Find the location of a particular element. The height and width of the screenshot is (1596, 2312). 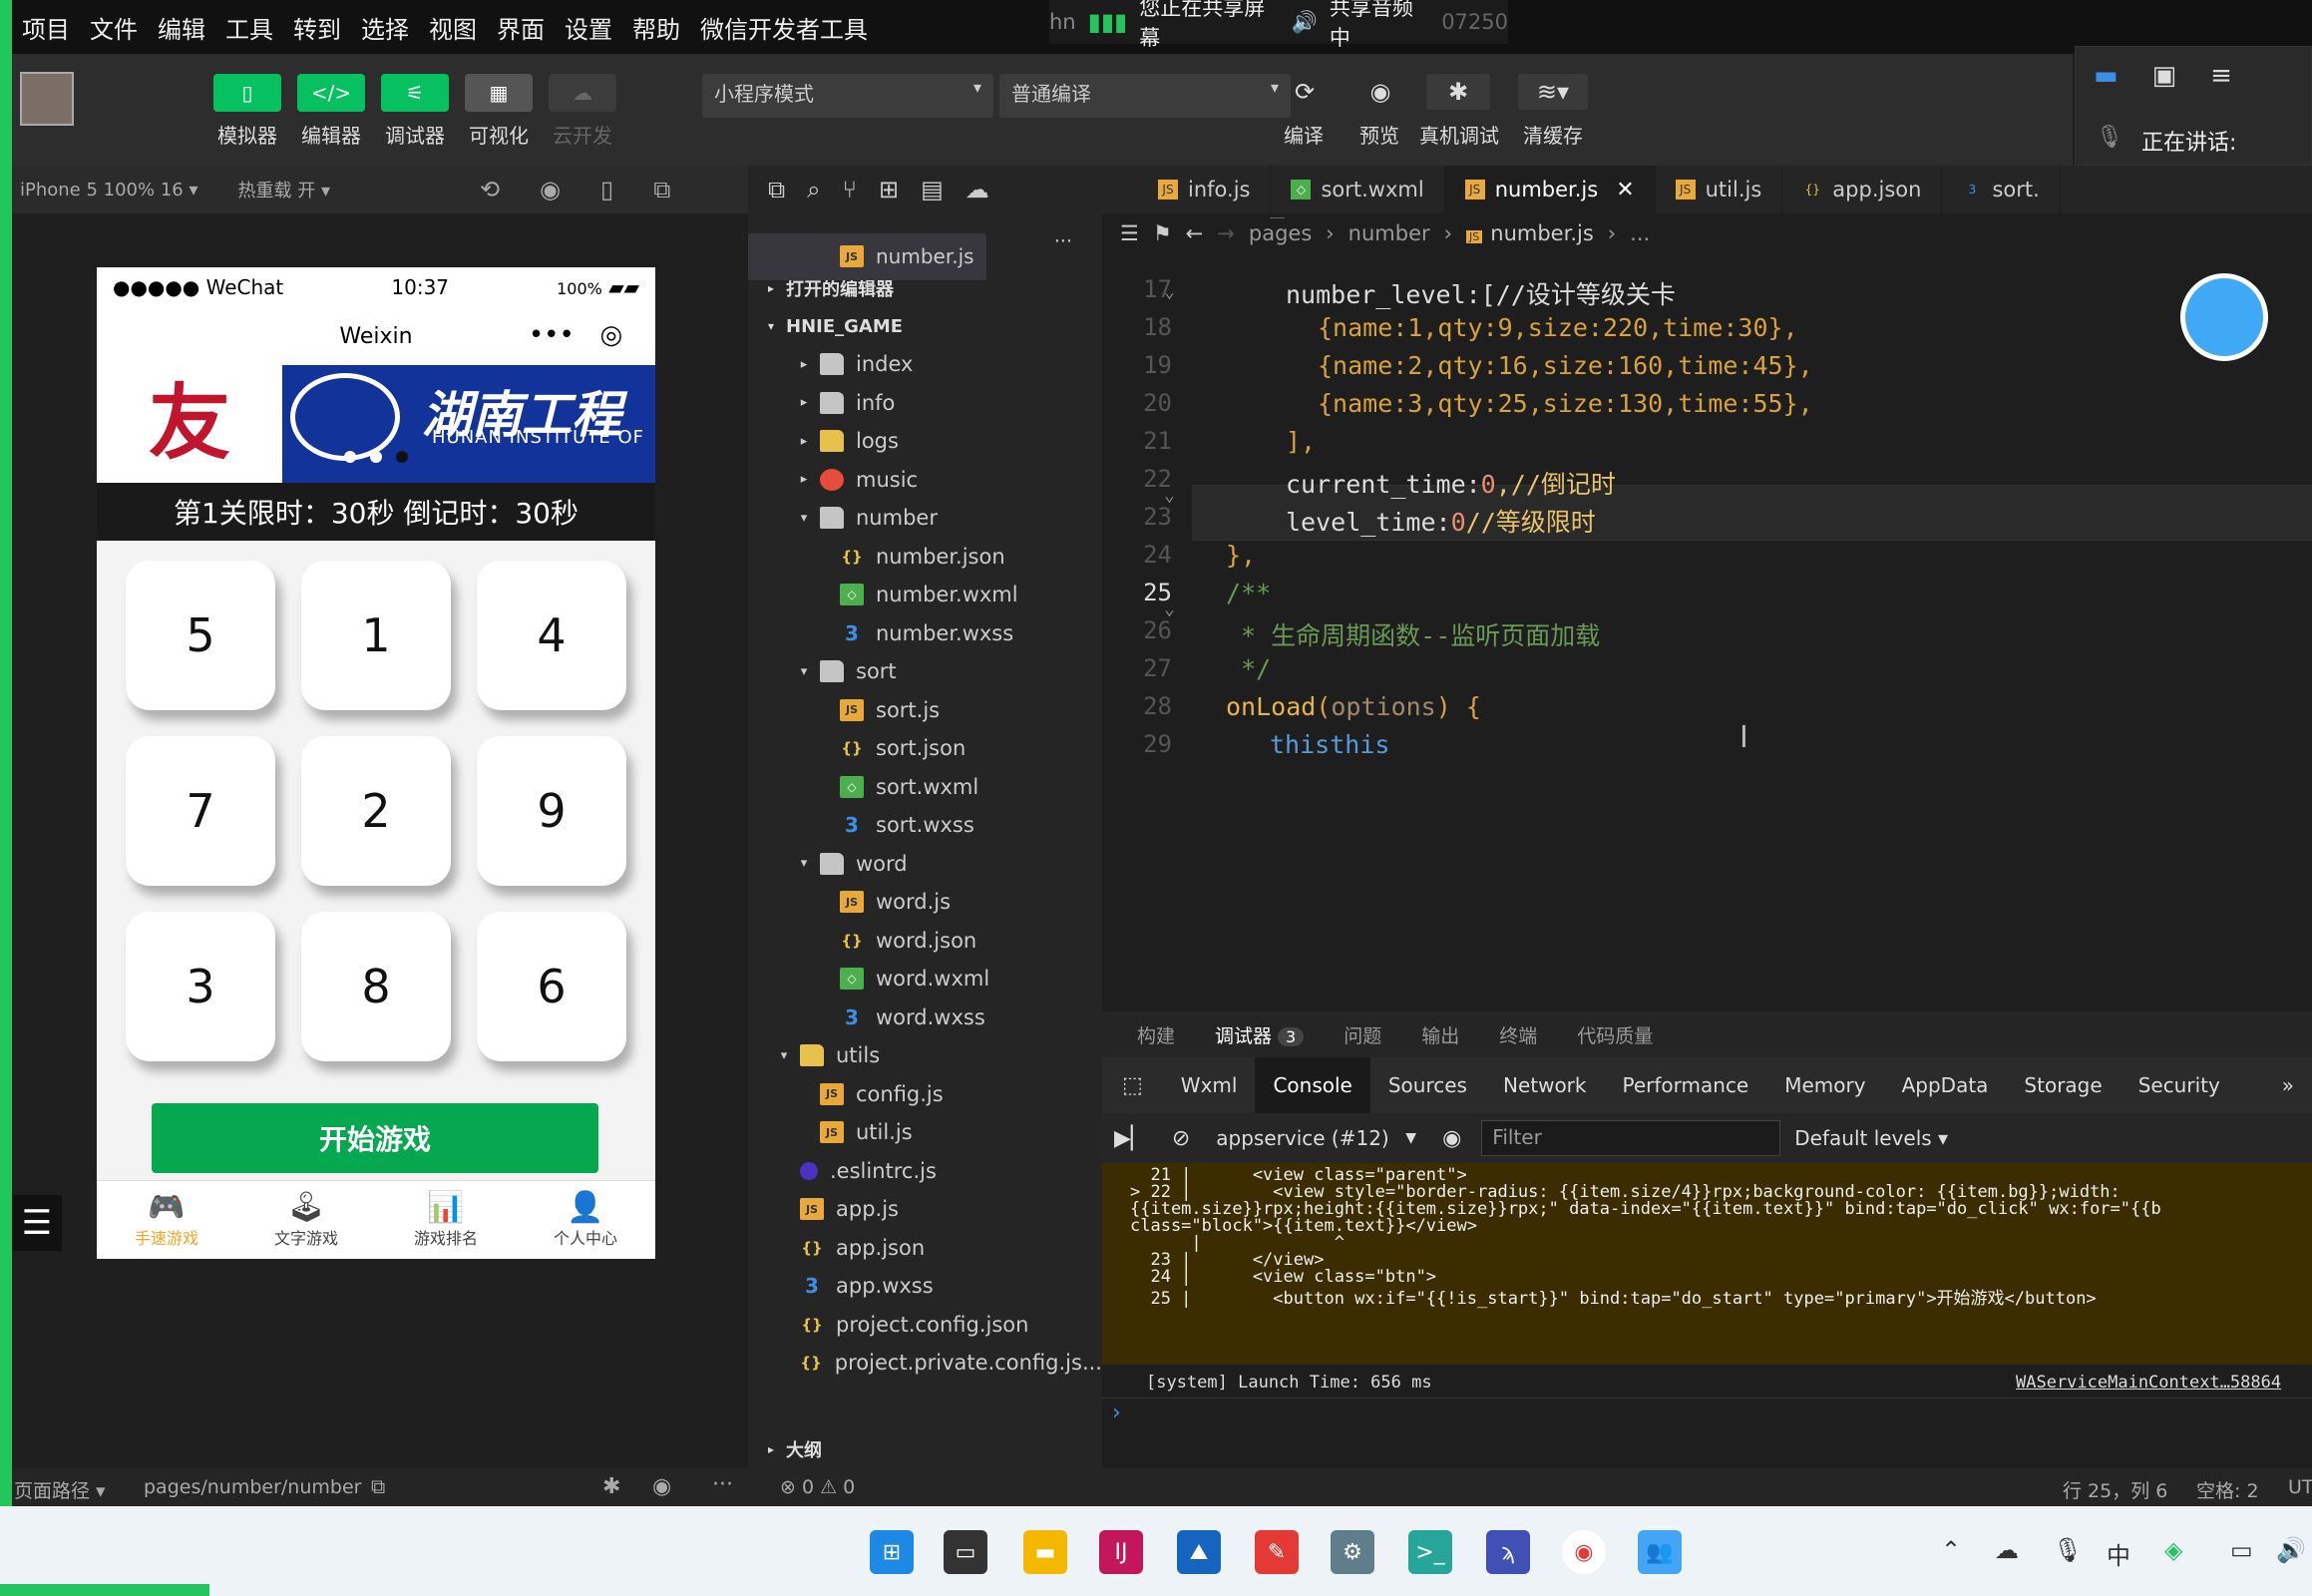

jetbrains-icon: IJ is located at coordinates (1121, 1552).